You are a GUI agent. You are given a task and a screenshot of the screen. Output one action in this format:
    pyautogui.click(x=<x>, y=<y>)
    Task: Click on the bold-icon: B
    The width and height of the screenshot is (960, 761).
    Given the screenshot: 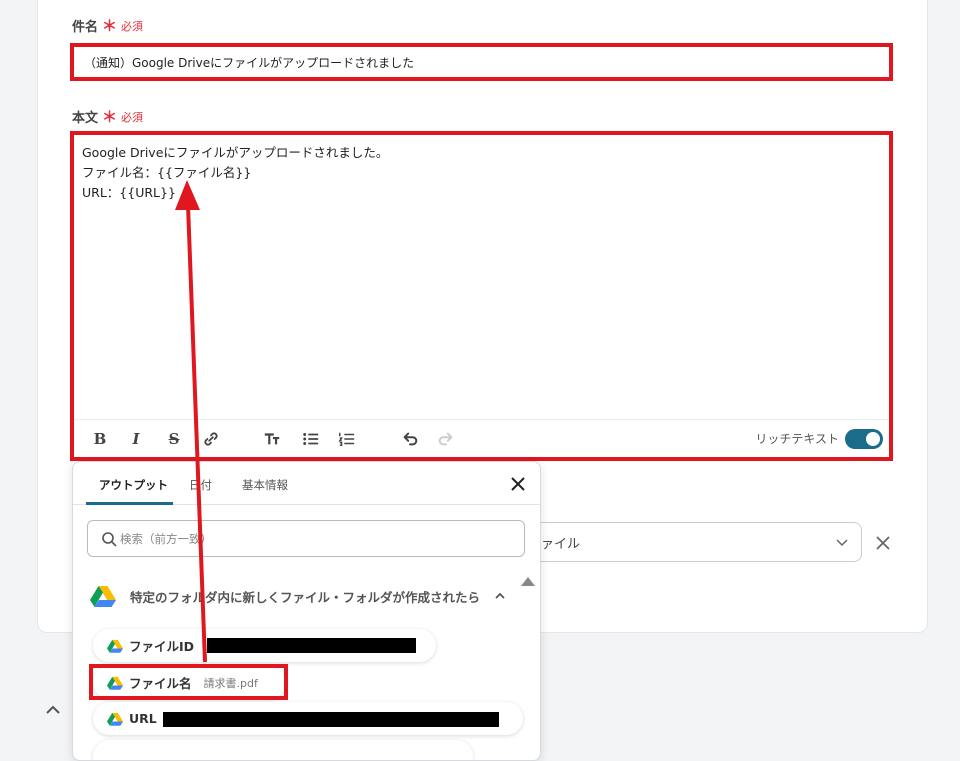 What is the action you would take?
    pyautogui.click(x=100, y=439)
    